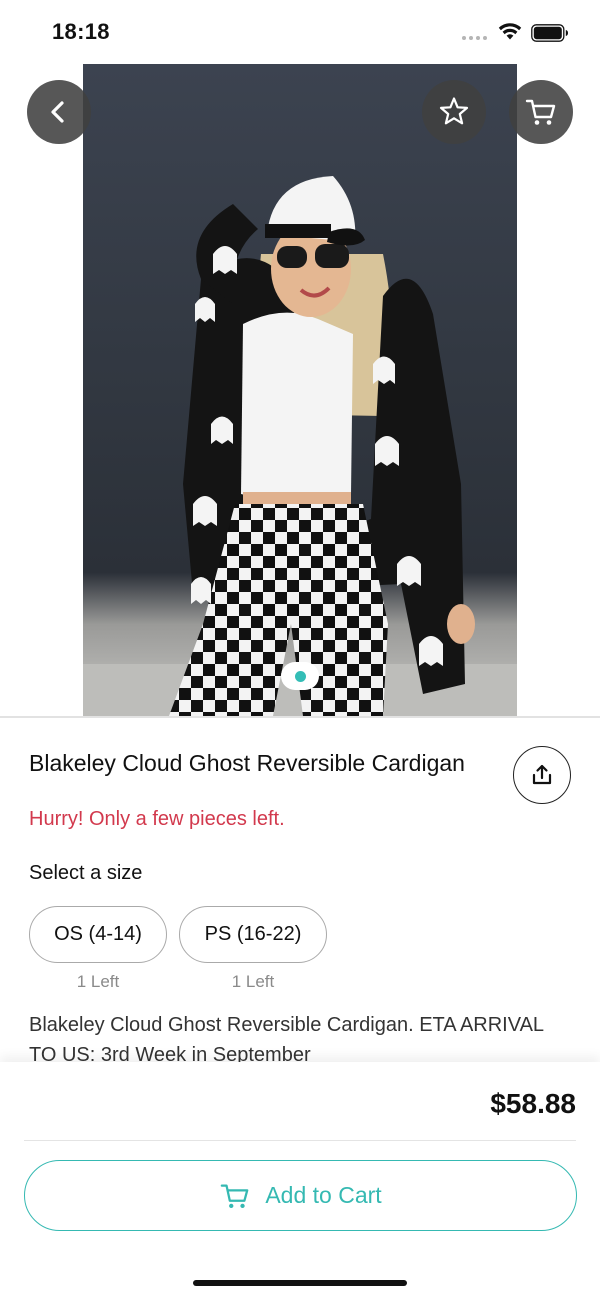 Image resolution: width=600 pixels, height=1299 pixels. I want to click on add-to-cart-label: Add to Cart, so click(323, 1195).